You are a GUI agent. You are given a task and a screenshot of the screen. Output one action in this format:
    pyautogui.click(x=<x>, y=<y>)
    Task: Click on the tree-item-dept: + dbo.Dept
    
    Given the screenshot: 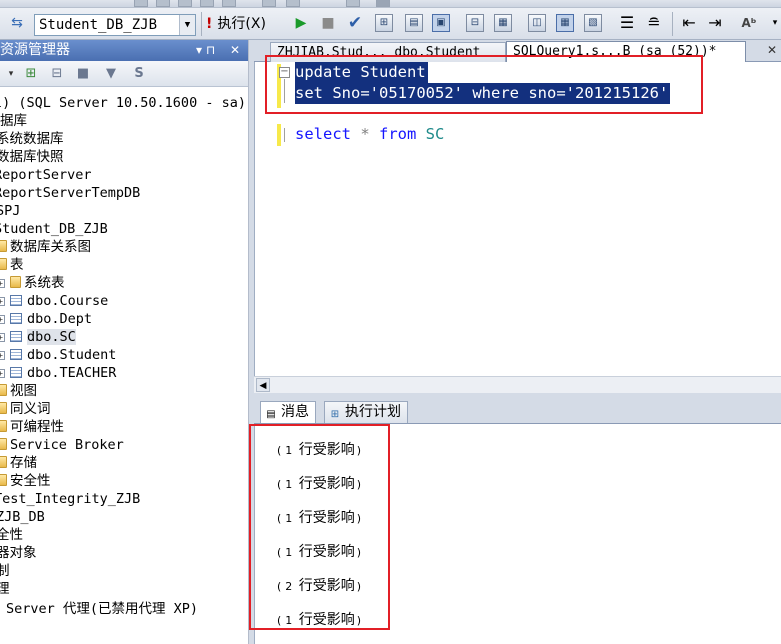 What is the action you would take?
    pyautogui.click(x=46, y=319)
    